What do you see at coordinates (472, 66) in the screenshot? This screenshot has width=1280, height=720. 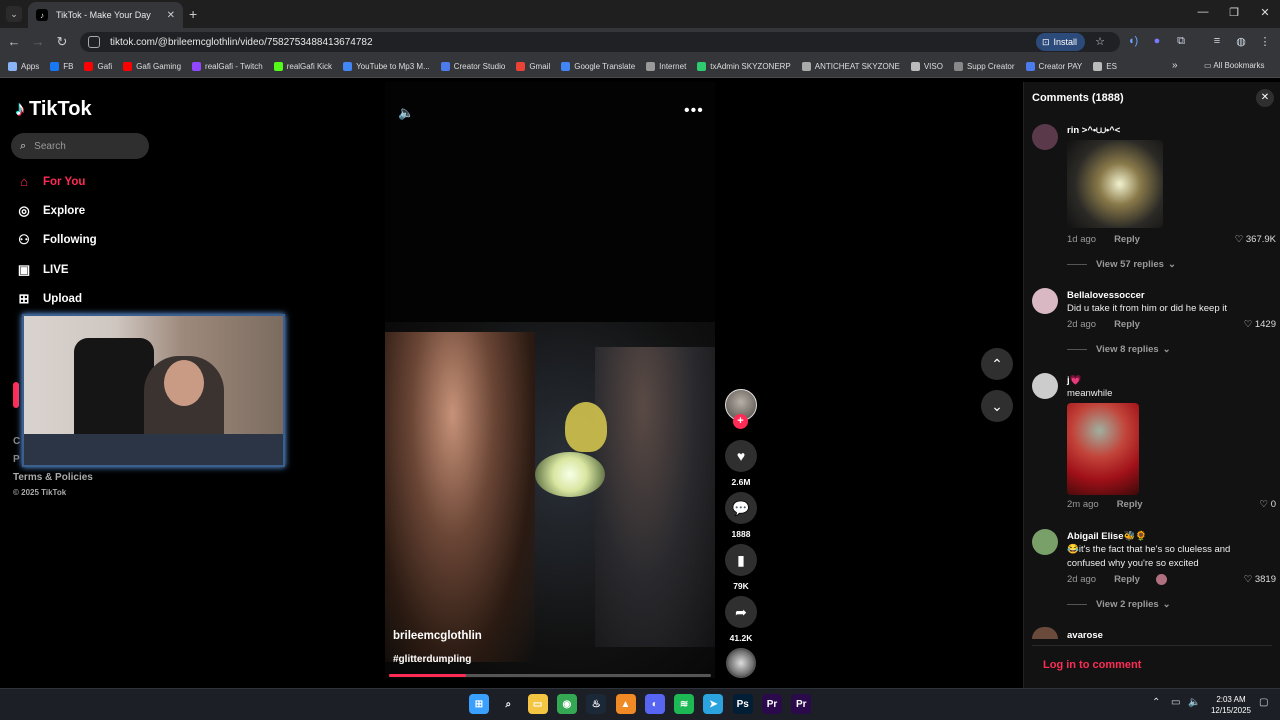 I see `bookmark-item: Creator Studio` at bounding box center [472, 66].